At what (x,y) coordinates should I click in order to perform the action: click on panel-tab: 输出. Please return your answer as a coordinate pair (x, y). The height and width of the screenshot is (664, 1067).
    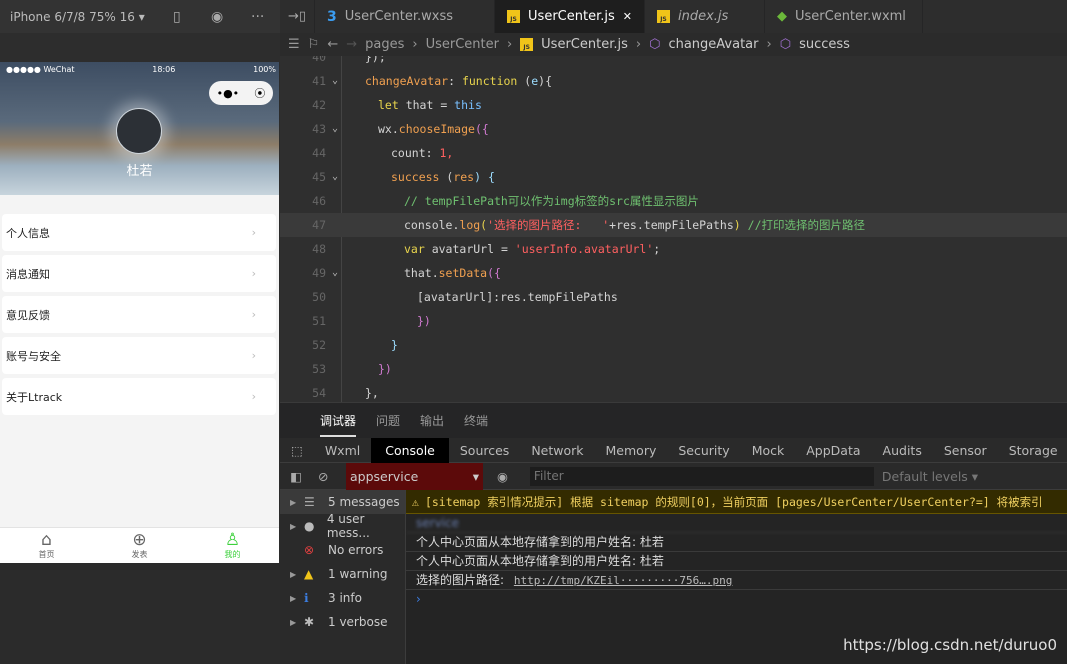
    Looking at the image, I should click on (432, 420).